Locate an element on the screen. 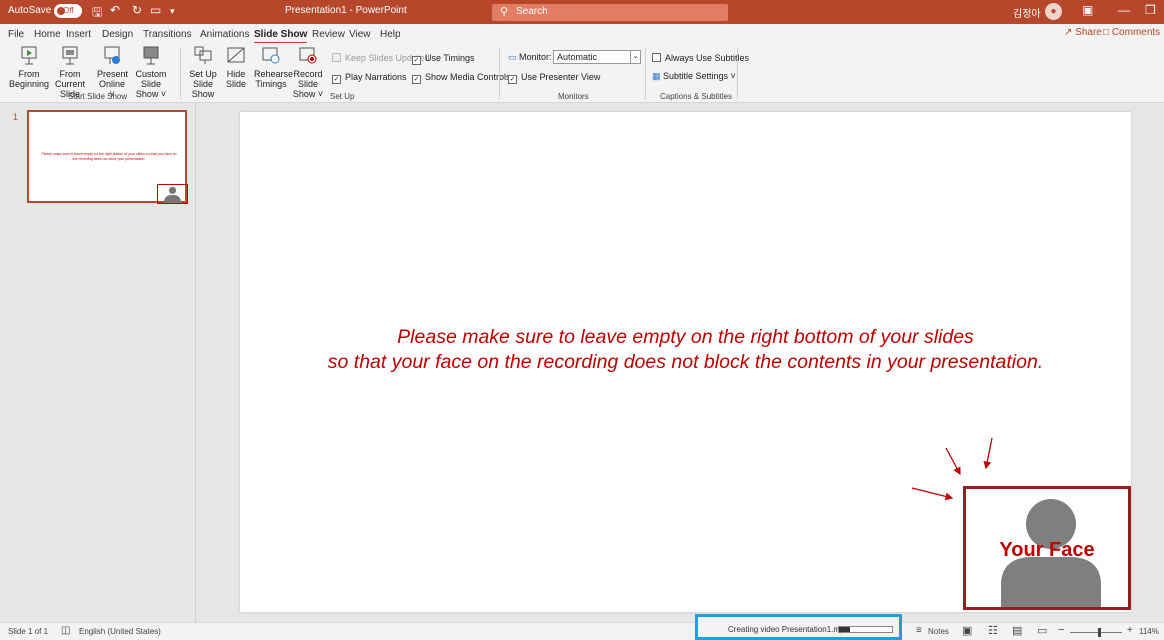 This screenshot has width=1164, height=640. group-label-monitors: Monitors is located at coordinates (573, 96).